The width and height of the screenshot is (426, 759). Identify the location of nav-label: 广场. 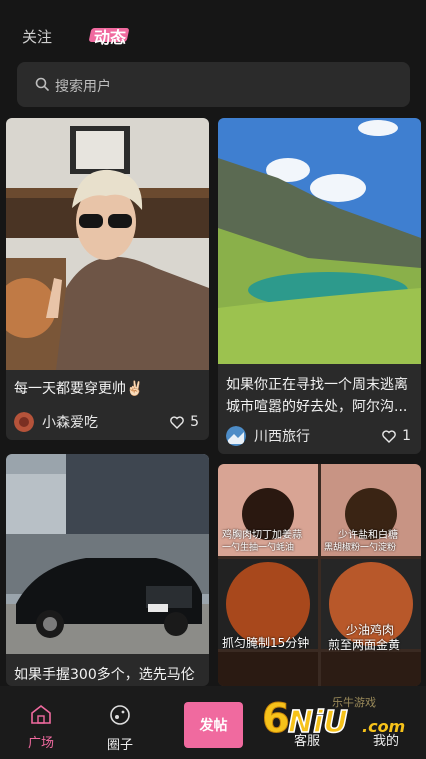
(40, 743).